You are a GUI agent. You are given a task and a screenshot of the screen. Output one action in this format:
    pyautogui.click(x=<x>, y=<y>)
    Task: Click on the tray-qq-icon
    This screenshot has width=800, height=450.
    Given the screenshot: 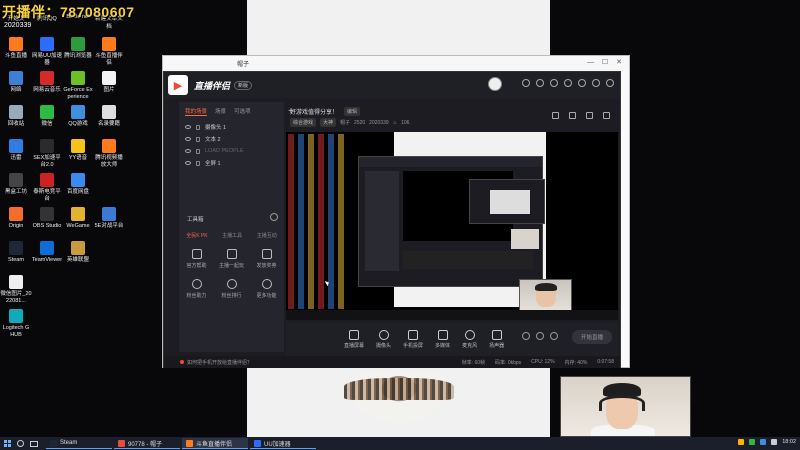 What is the action you would take?
    pyautogui.click(x=763, y=442)
    